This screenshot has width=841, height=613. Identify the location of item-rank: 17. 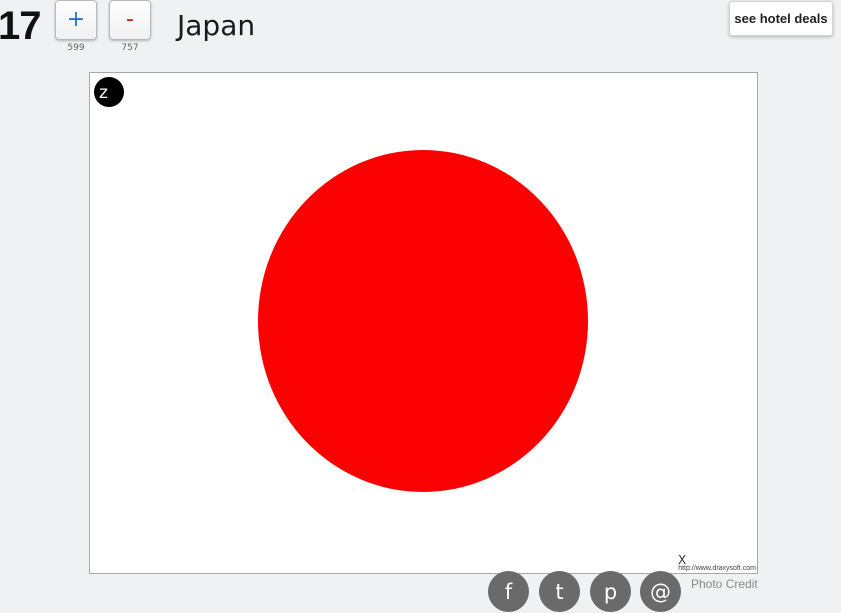
(20, 26).